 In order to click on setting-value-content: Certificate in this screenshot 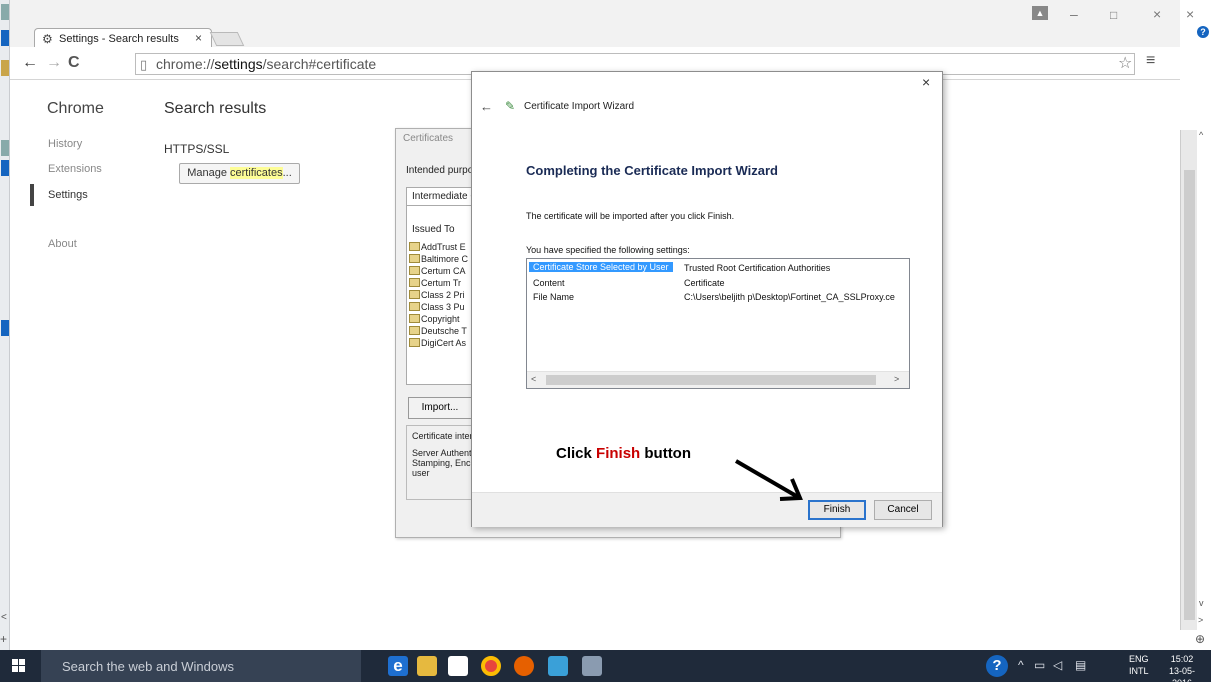, I will do `click(704, 283)`.